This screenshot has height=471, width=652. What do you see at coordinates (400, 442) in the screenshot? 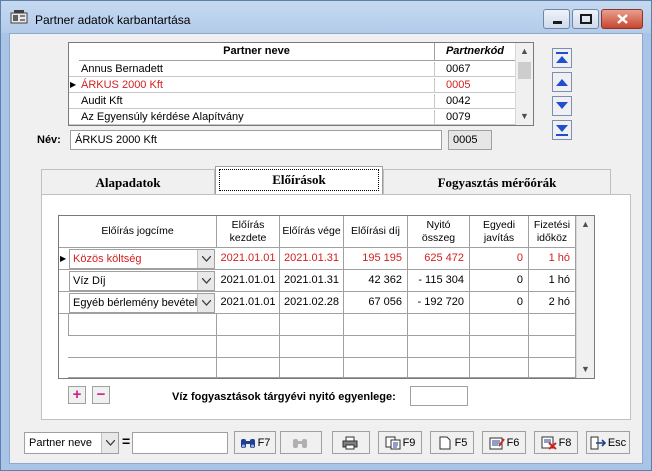
I see `copy-button: F9` at bounding box center [400, 442].